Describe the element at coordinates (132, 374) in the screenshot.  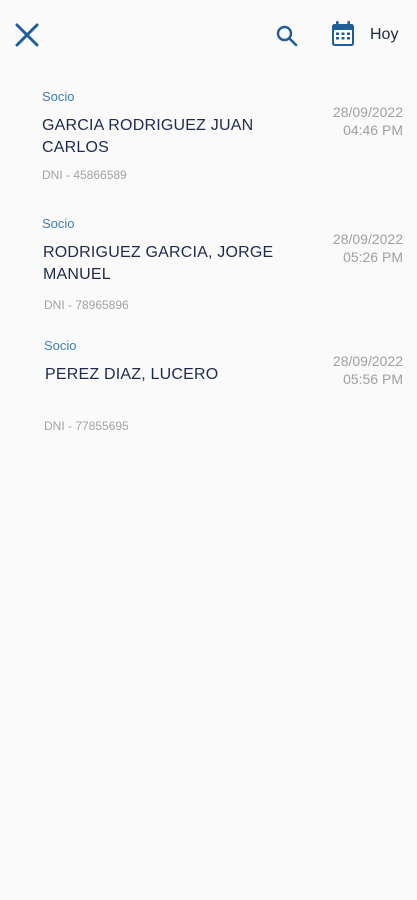
I see `record-name: PEREZ DIAZ, LUCERO` at that location.